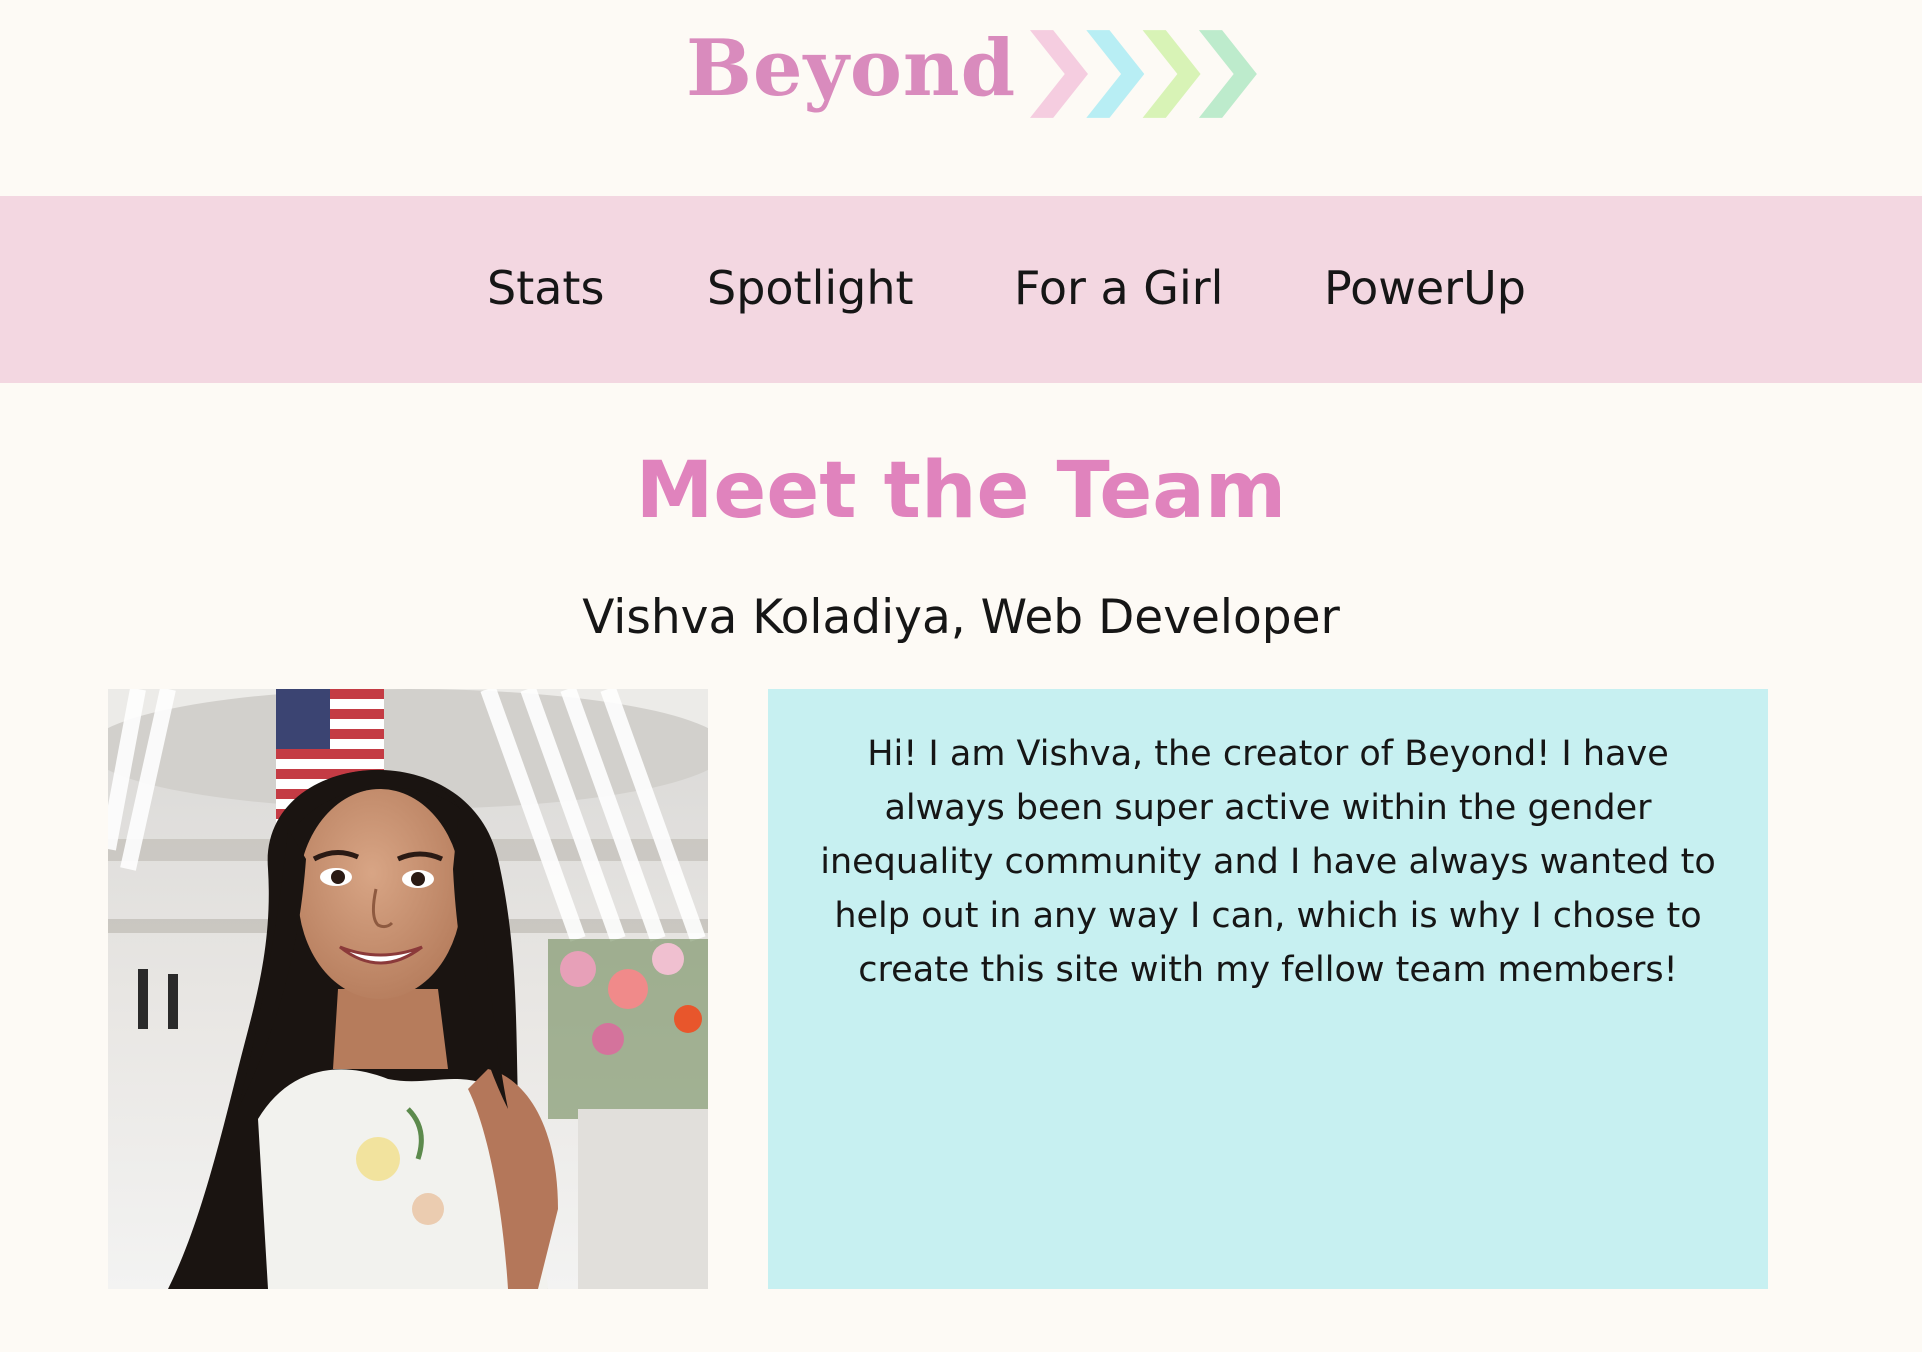  I want to click on nav-item-spotlight: Spotlight, so click(810, 288).